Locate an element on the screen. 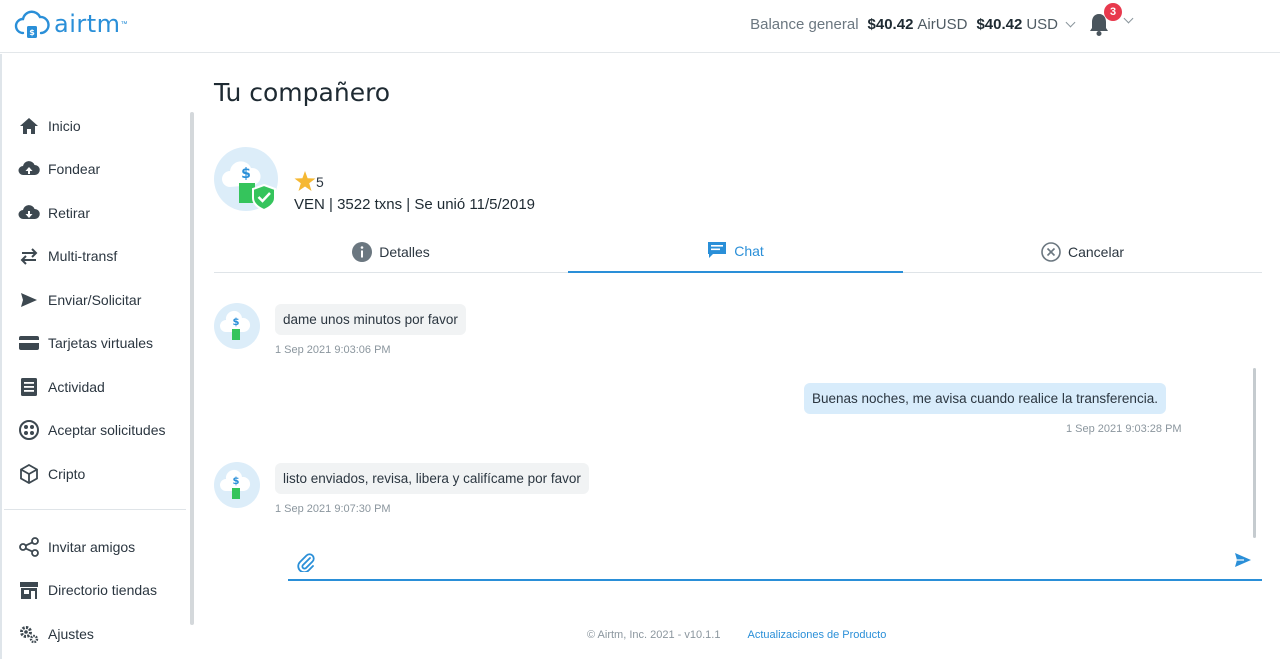 The width and height of the screenshot is (1280, 659). tab-chat: Chat is located at coordinates (735, 251).